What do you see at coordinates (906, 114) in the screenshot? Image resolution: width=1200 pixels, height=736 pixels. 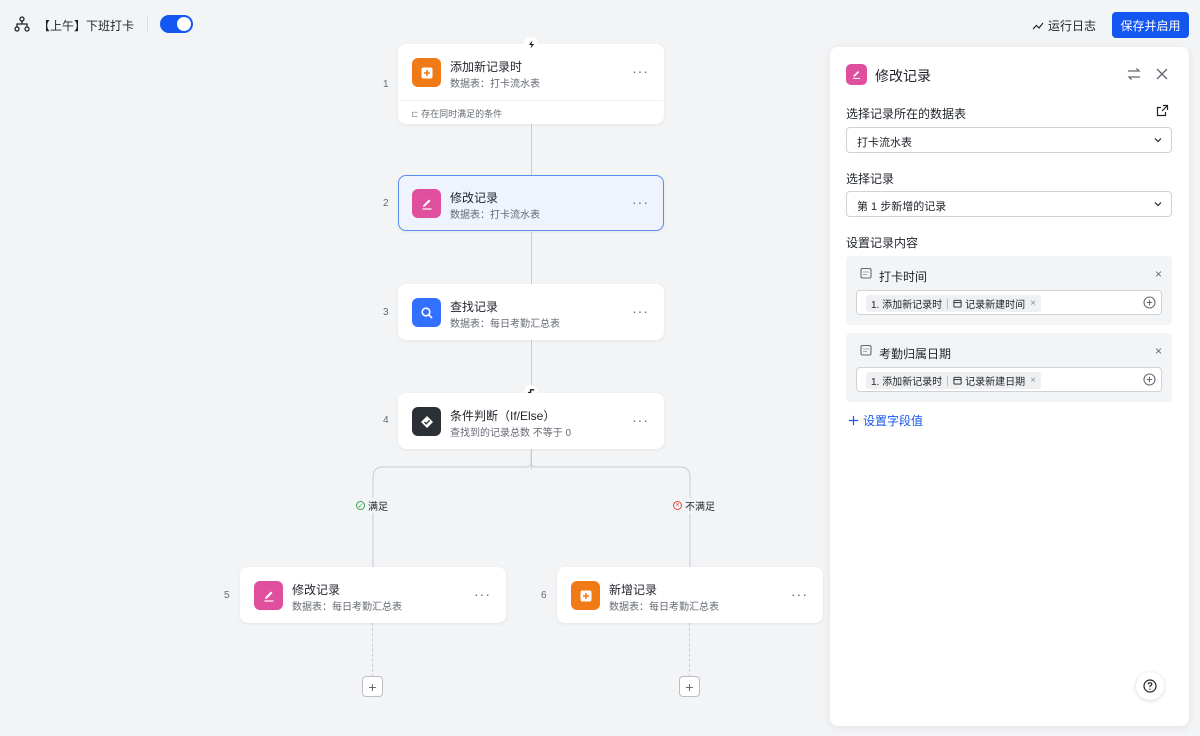 I see `table-label: 选择记录所在的数据表` at bounding box center [906, 114].